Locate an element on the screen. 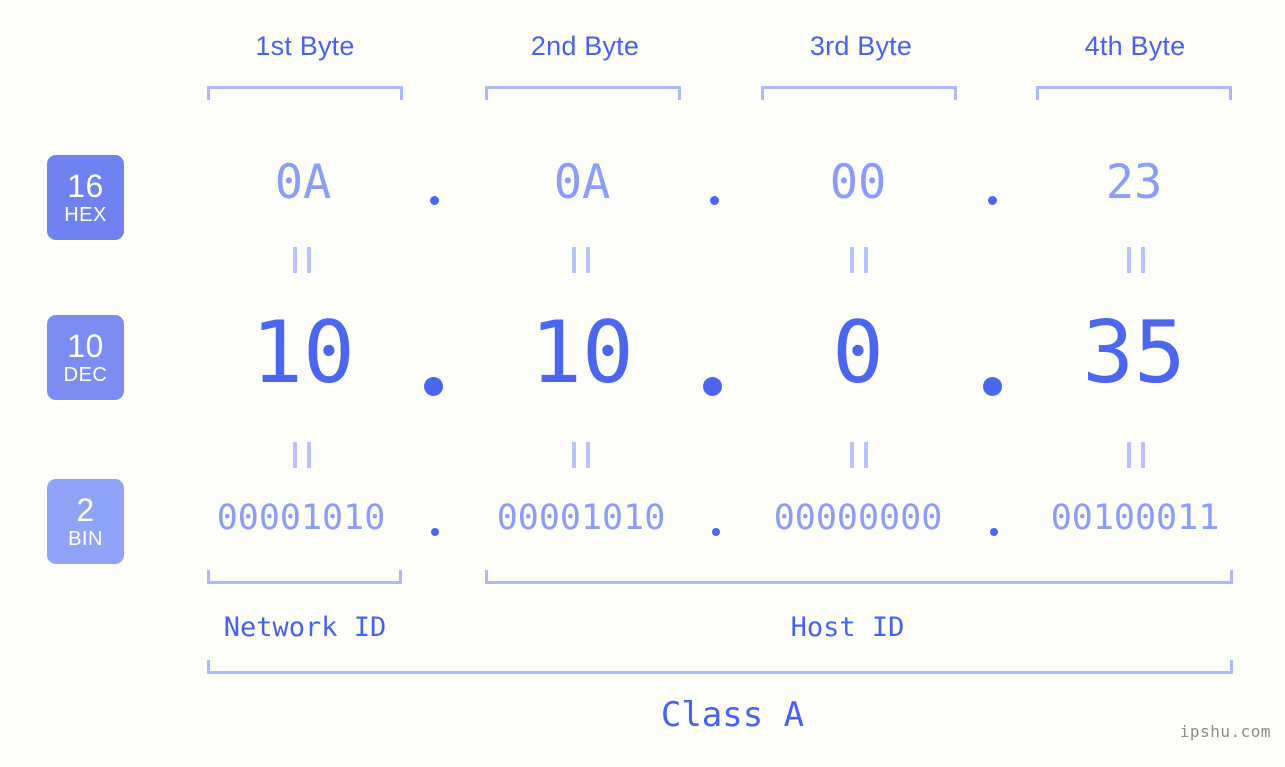 This screenshot has width=1285, height=767. bin-byte-1: 00001010 is located at coordinates (301, 518).